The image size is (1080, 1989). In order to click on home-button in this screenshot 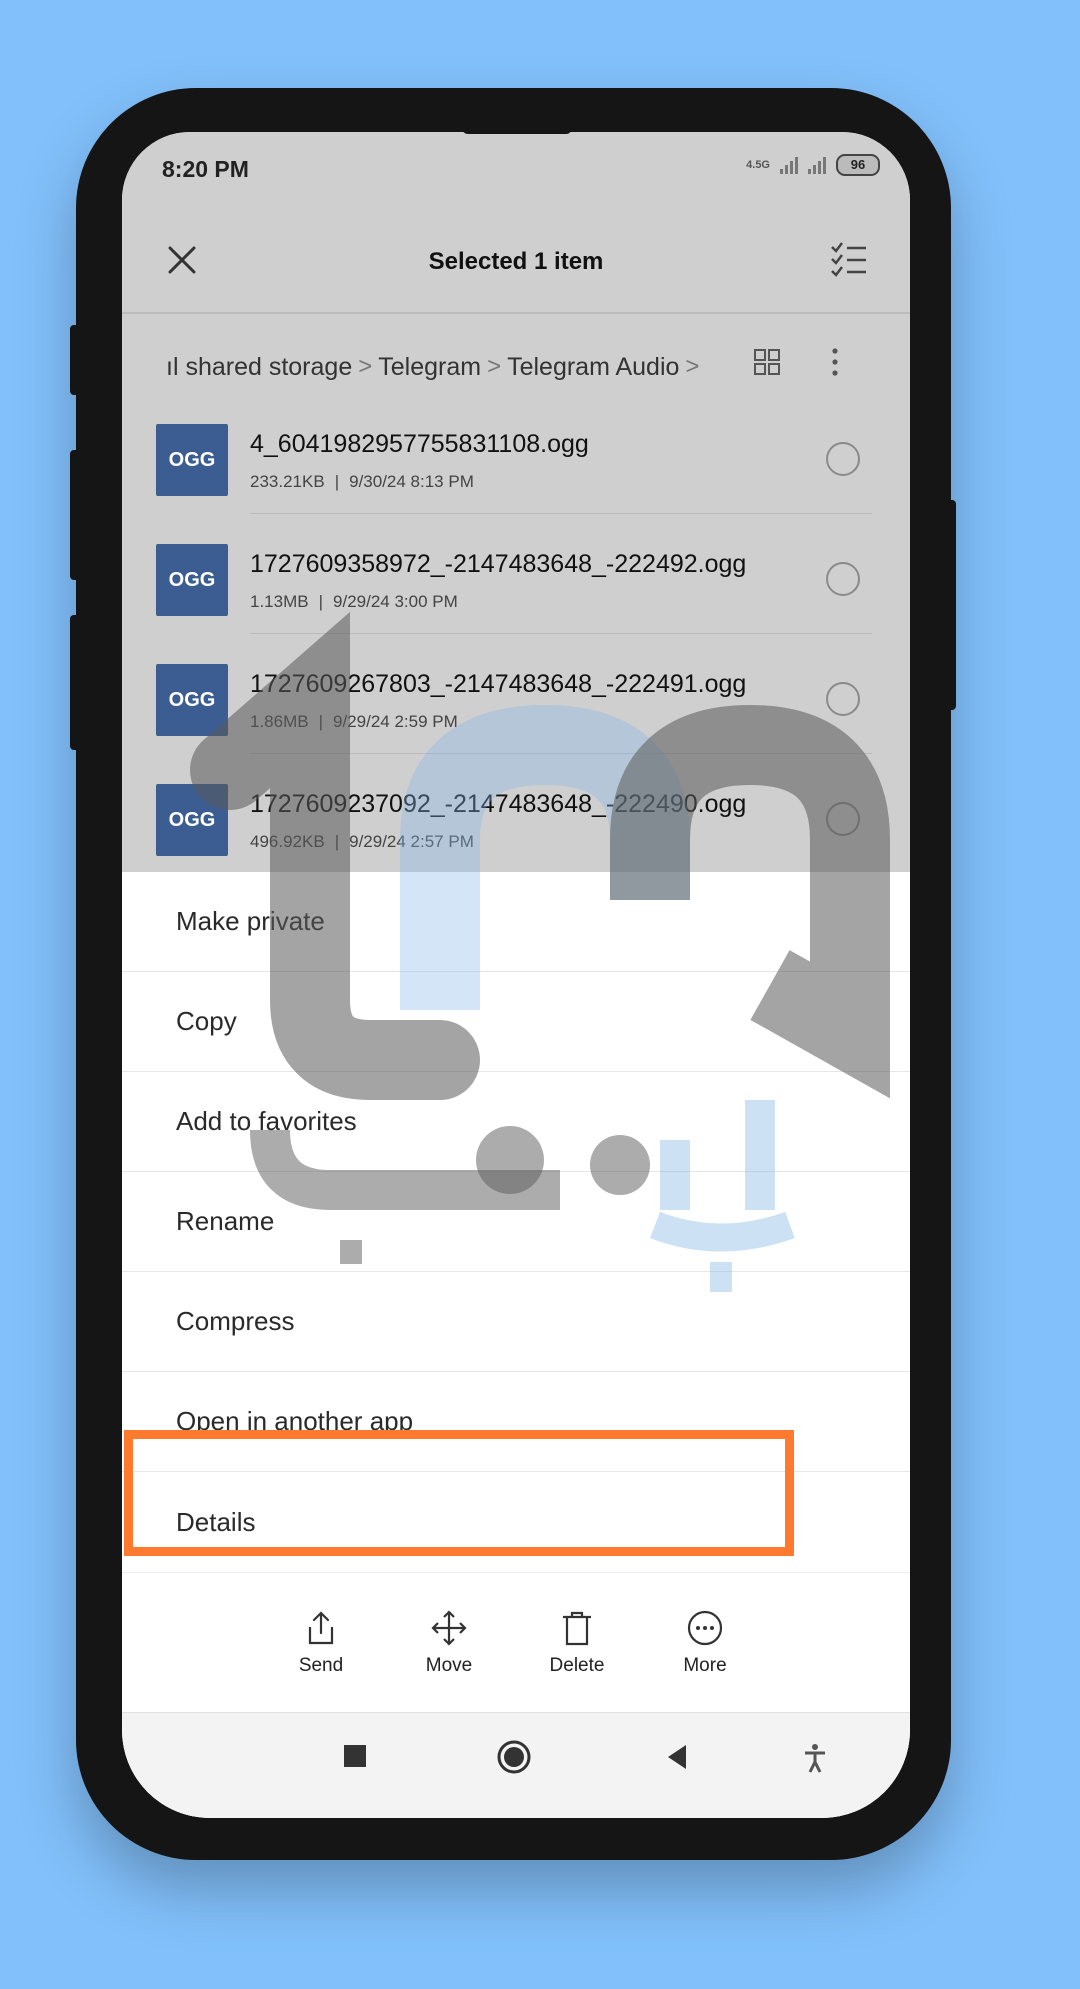, I will do `click(514, 1759)`.